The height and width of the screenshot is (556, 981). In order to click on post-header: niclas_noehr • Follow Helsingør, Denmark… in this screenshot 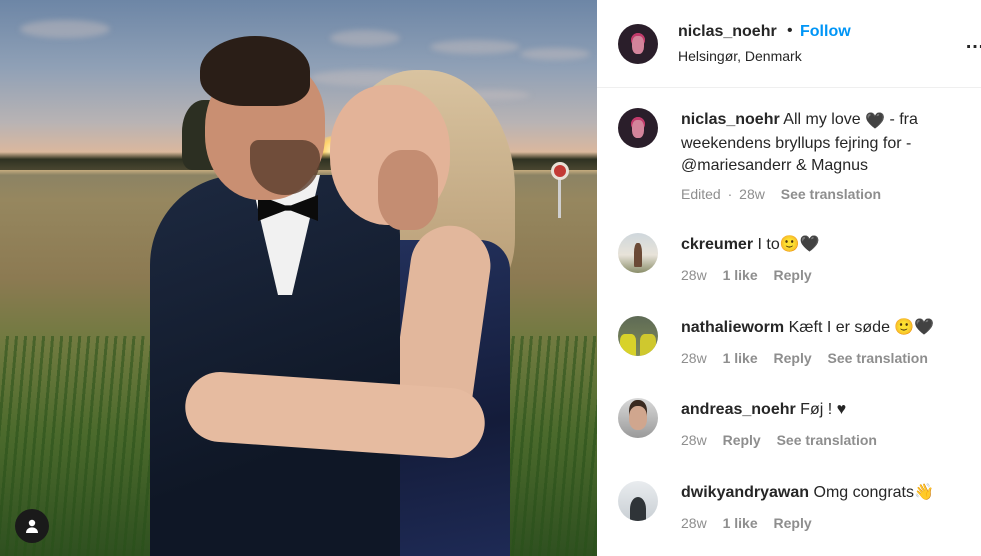, I will do `click(789, 44)`.